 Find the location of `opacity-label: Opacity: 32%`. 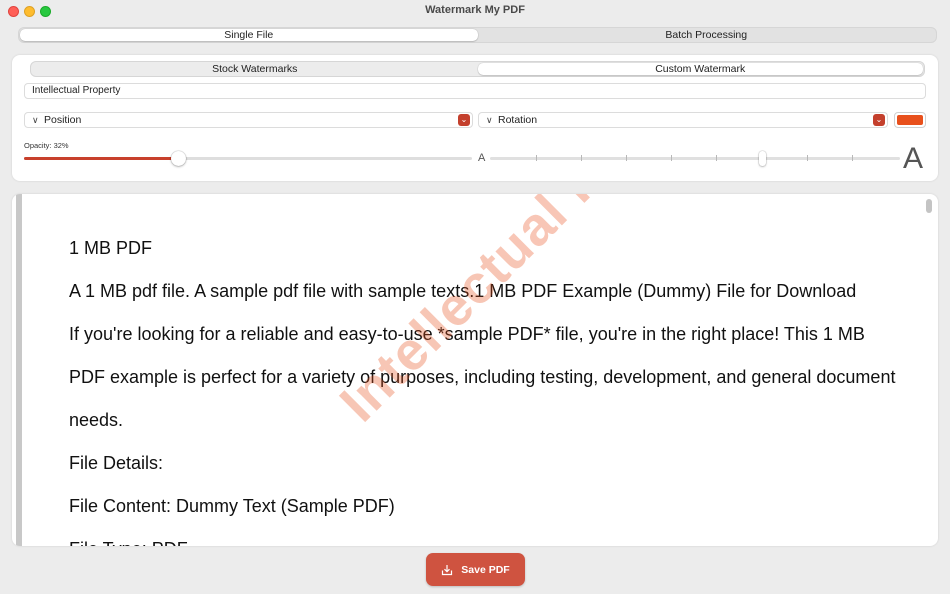

opacity-label: Opacity: 32% is located at coordinates (46, 145).